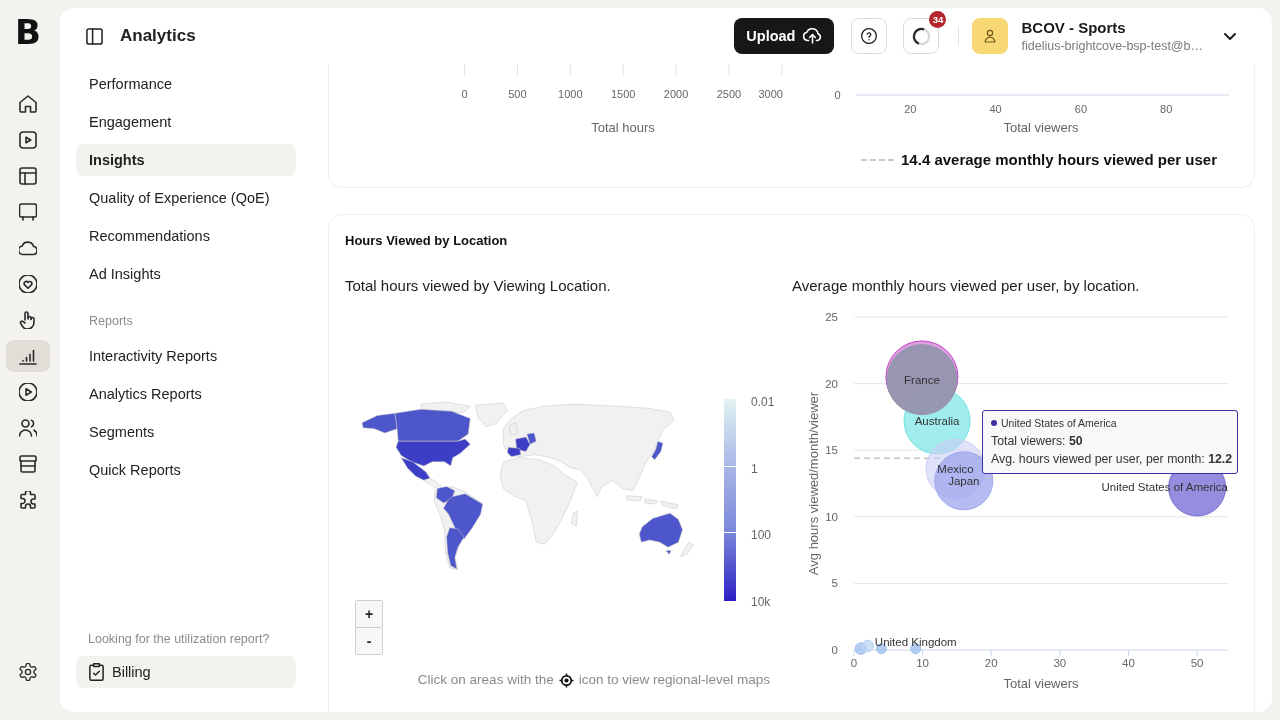 The height and width of the screenshot is (720, 1280). What do you see at coordinates (1037, 441) in the screenshot?
I see `tooltip-text: Total viewers: 50` at bounding box center [1037, 441].